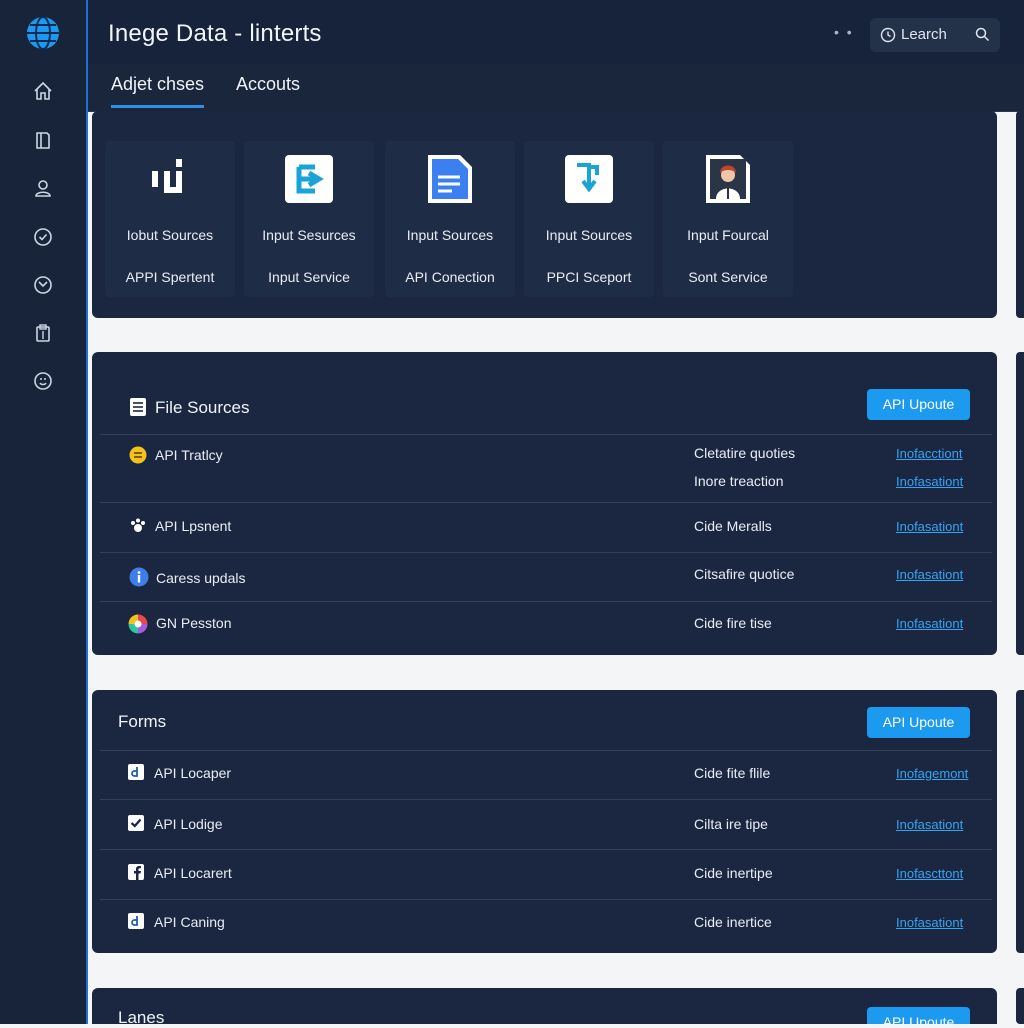 The width and height of the screenshot is (1024, 1028). What do you see at coordinates (733, 623) in the screenshot?
I see `row-desc: Cide fire tise` at bounding box center [733, 623].